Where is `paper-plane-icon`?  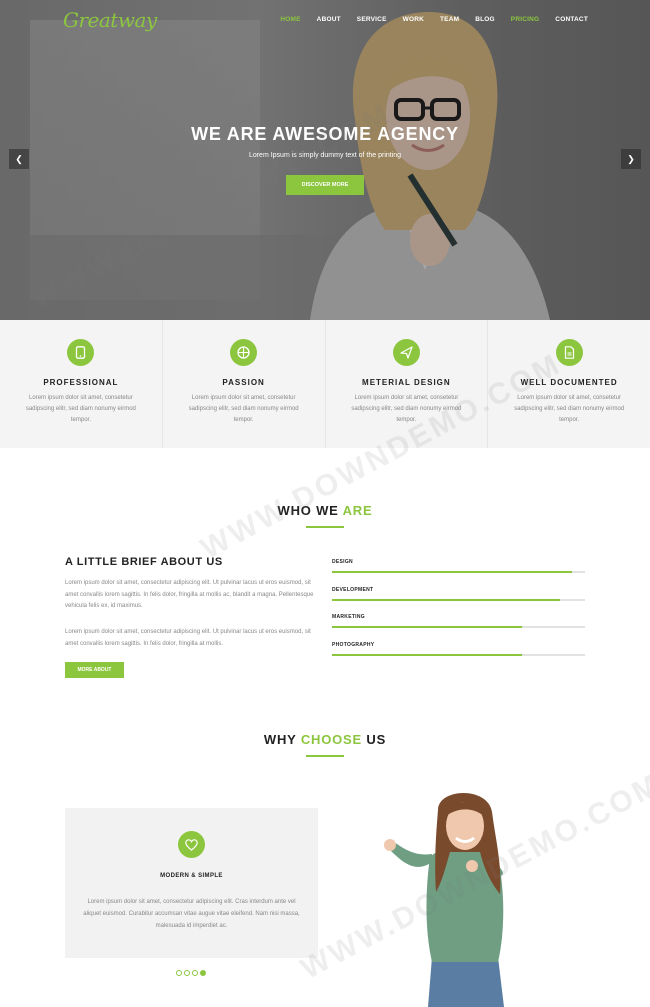
paper-plane-icon is located at coordinates (406, 352).